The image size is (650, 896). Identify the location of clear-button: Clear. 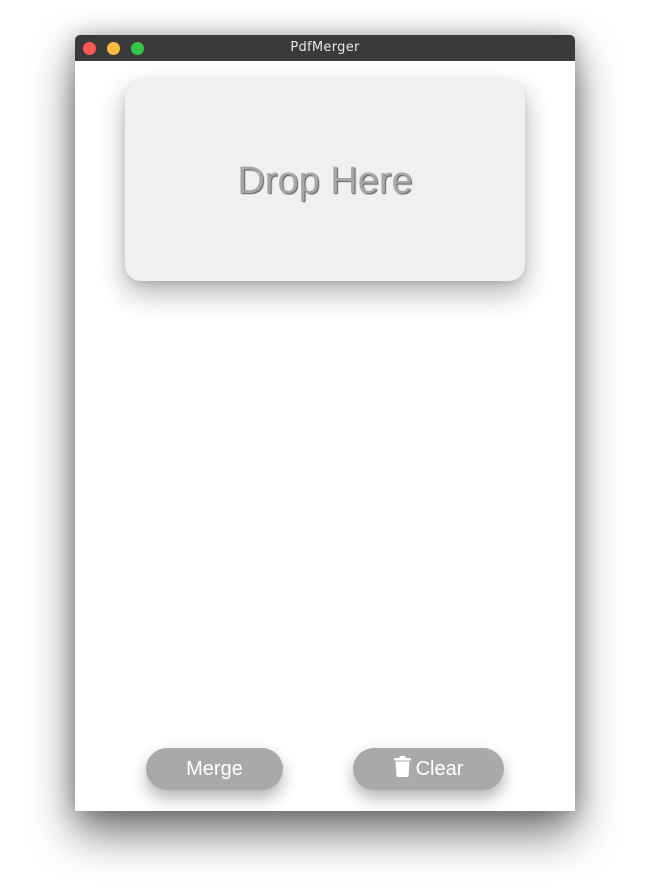
(428, 769).